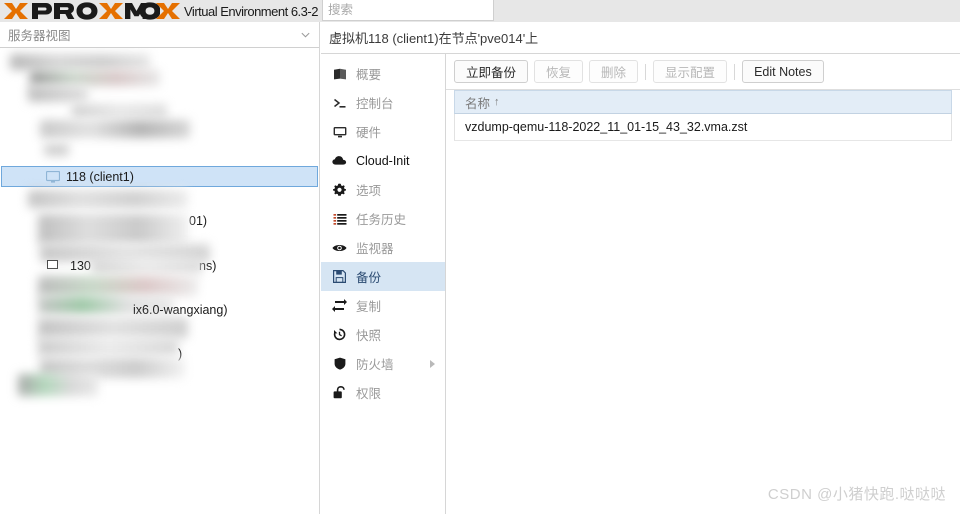  What do you see at coordinates (339, 189) in the screenshot?
I see `gear-icon` at bounding box center [339, 189].